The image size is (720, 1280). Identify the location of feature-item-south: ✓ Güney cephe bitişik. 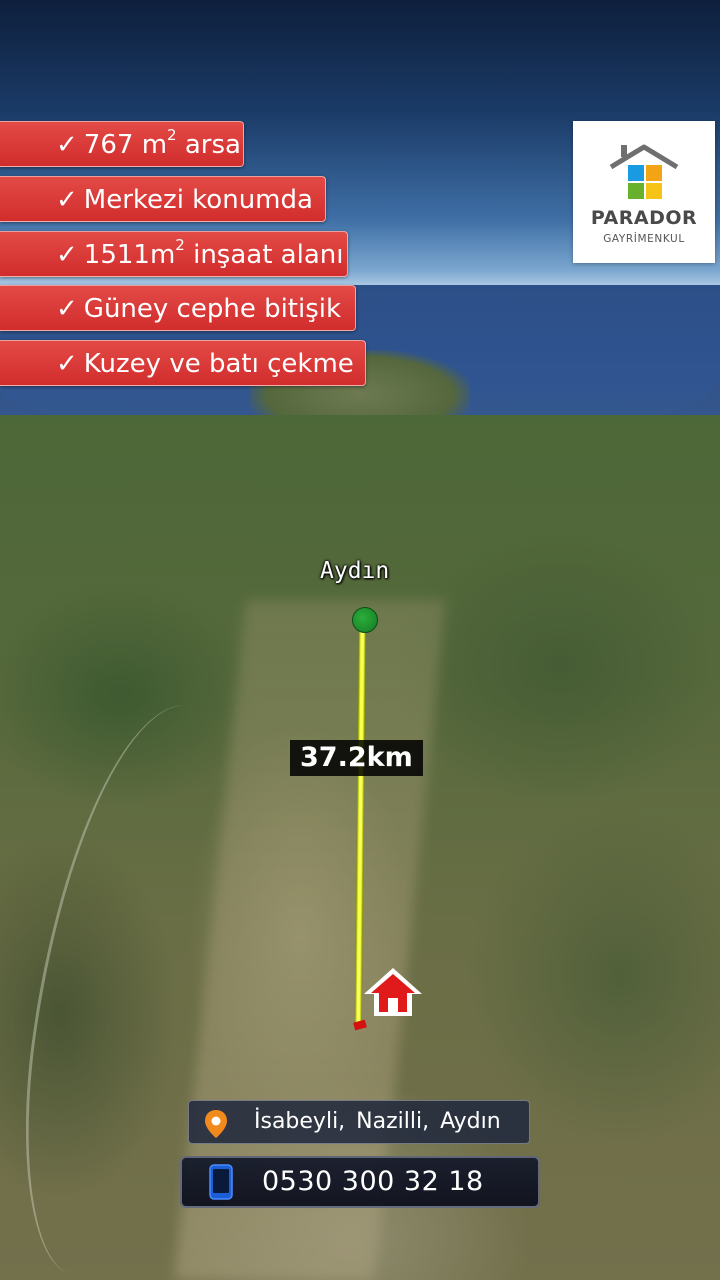
(178, 308).